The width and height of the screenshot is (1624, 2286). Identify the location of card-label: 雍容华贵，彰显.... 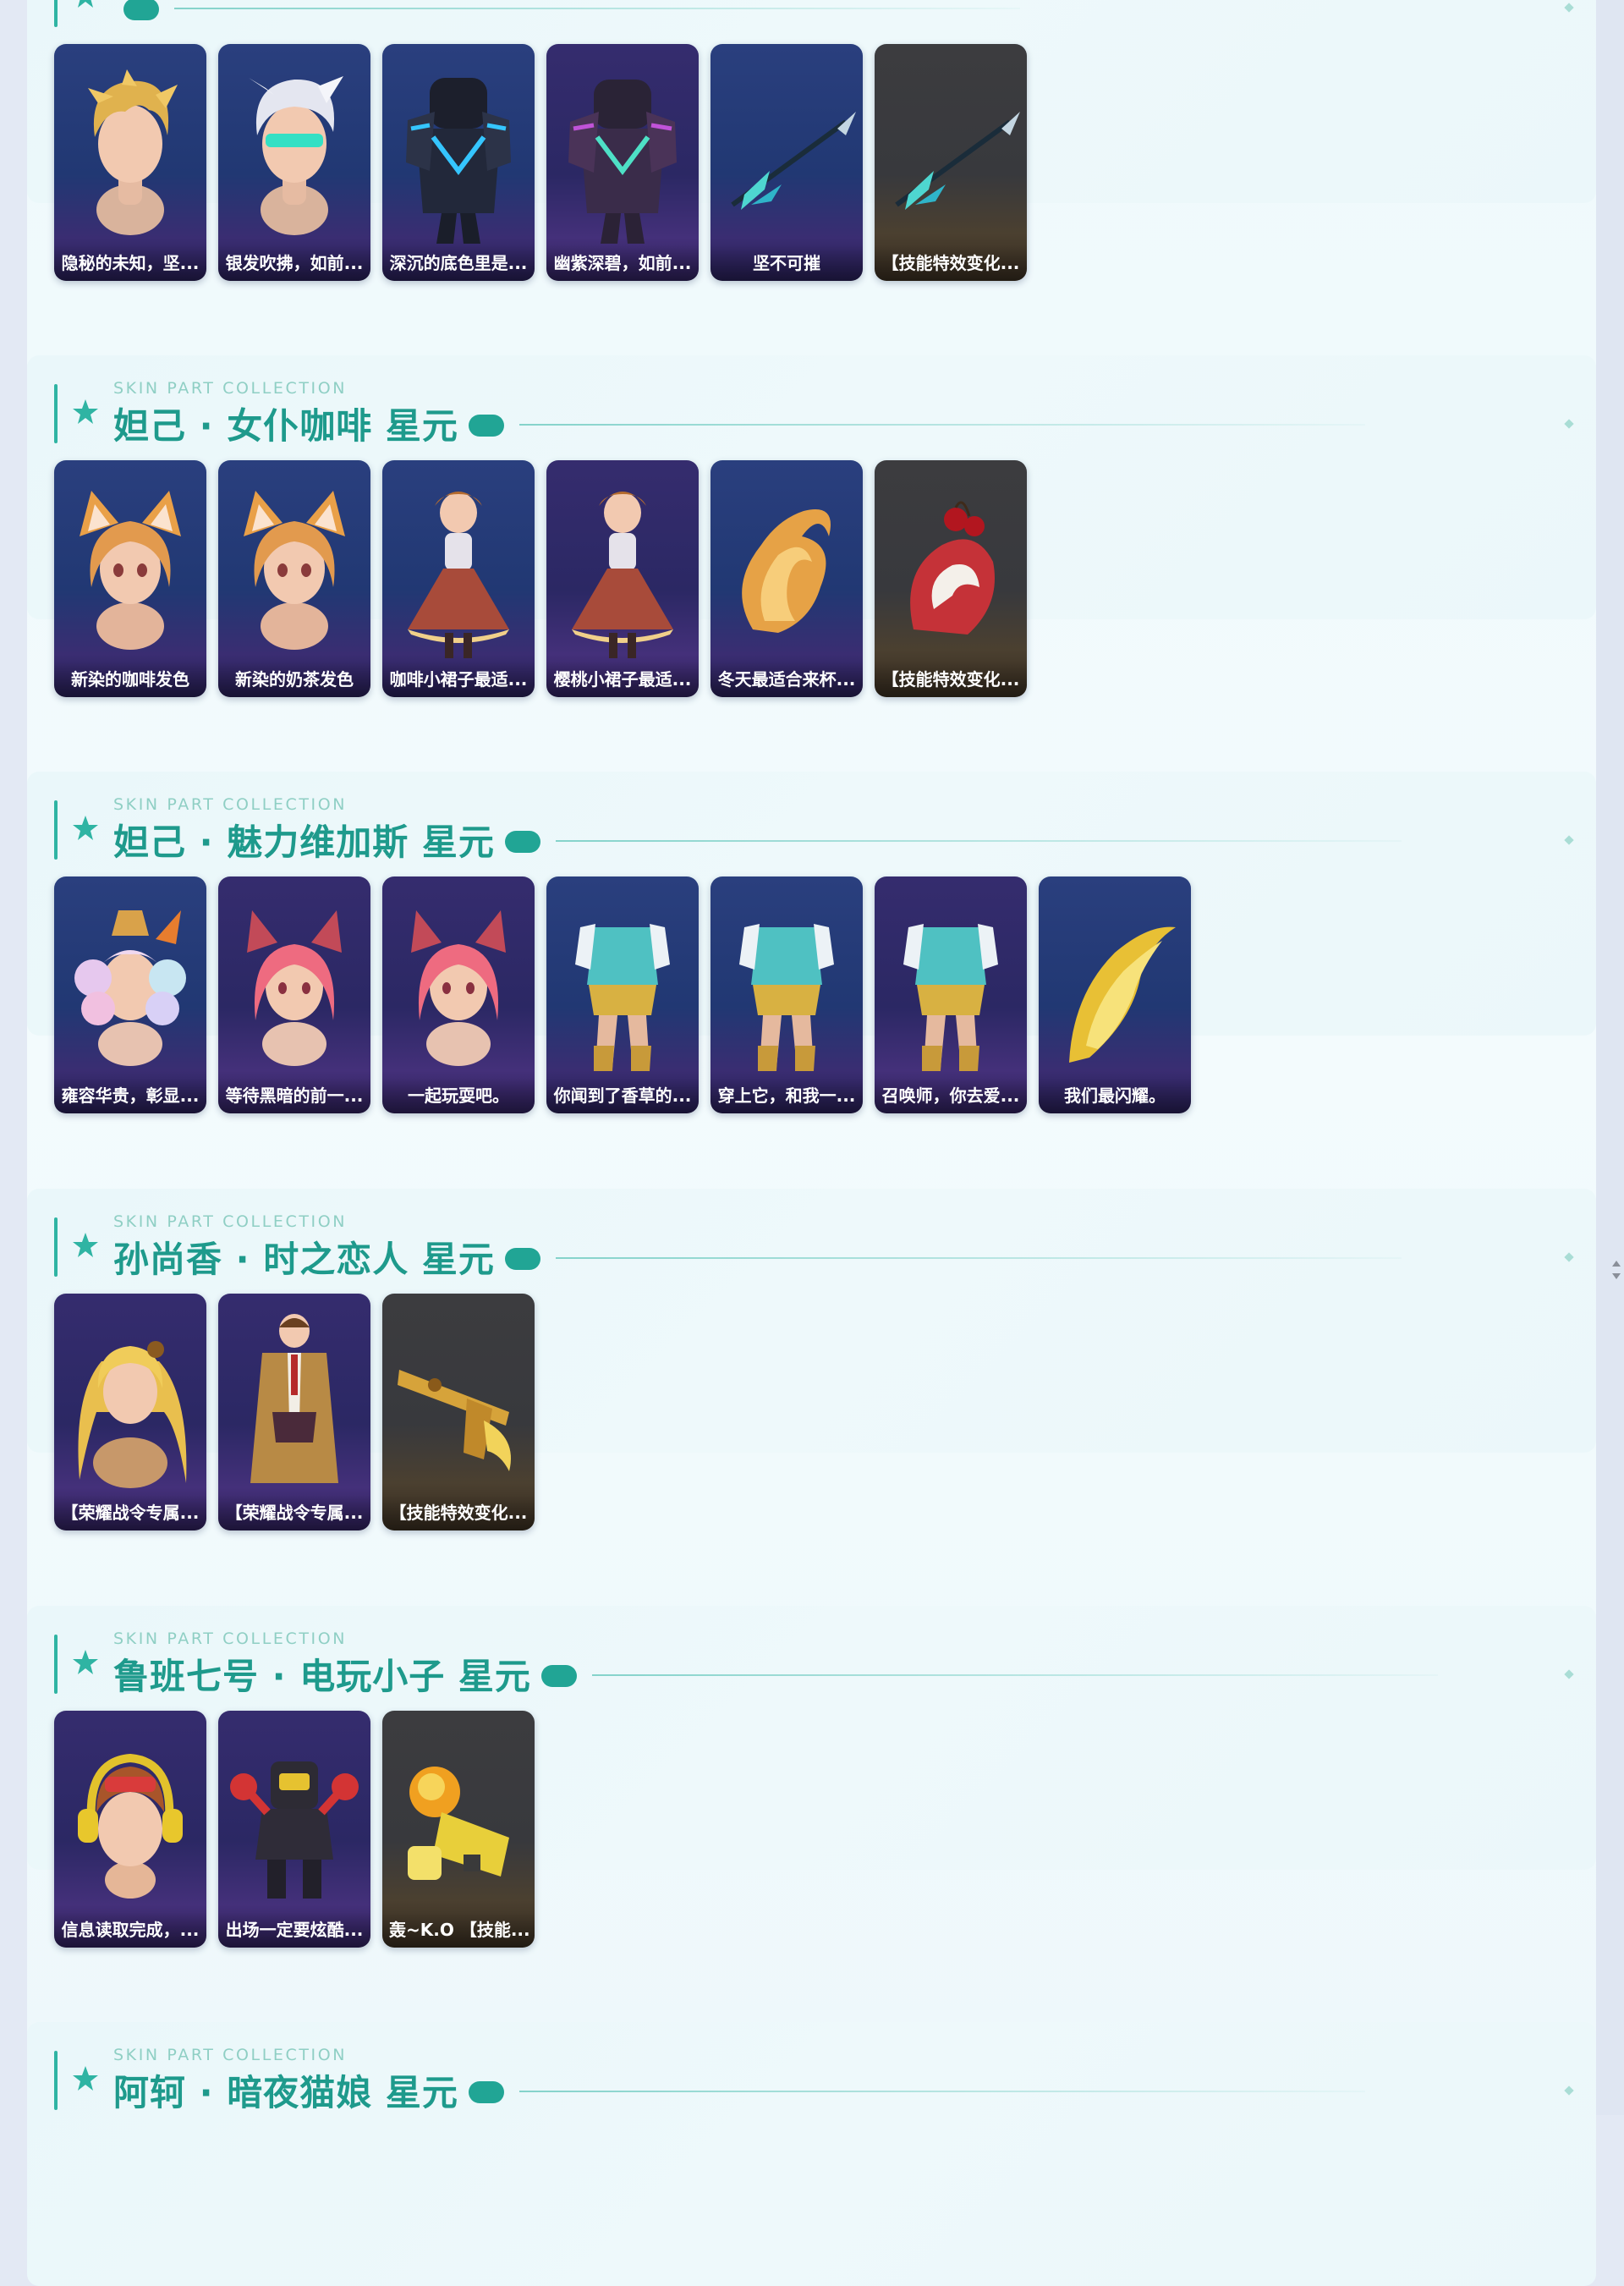
(130, 1095).